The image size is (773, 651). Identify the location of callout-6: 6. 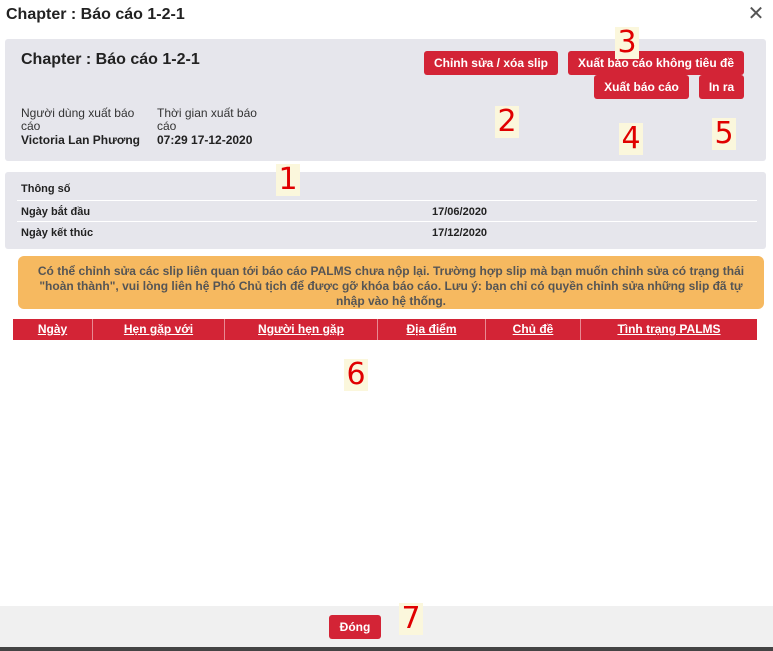
(356, 375).